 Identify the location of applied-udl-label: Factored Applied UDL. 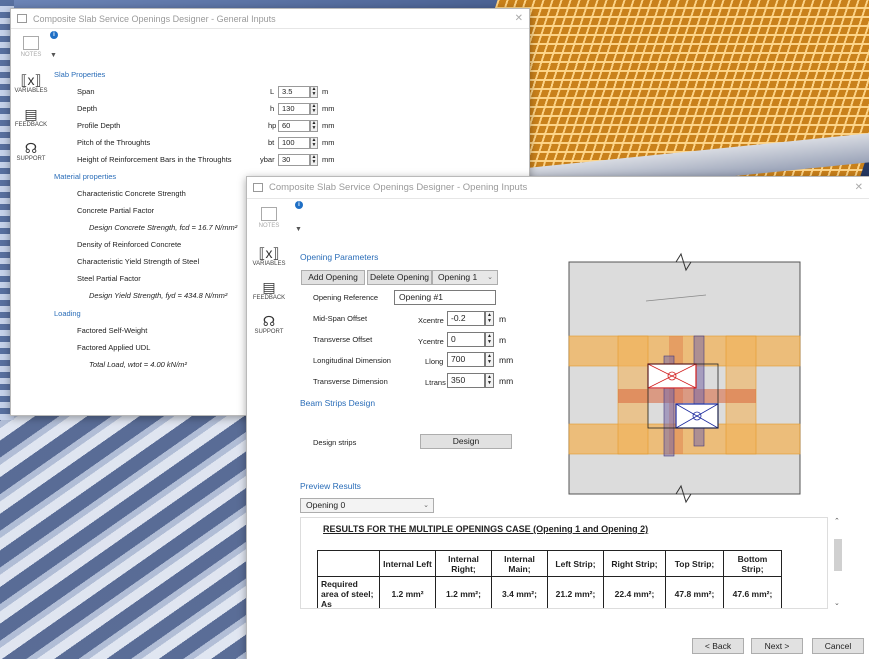
(114, 347).